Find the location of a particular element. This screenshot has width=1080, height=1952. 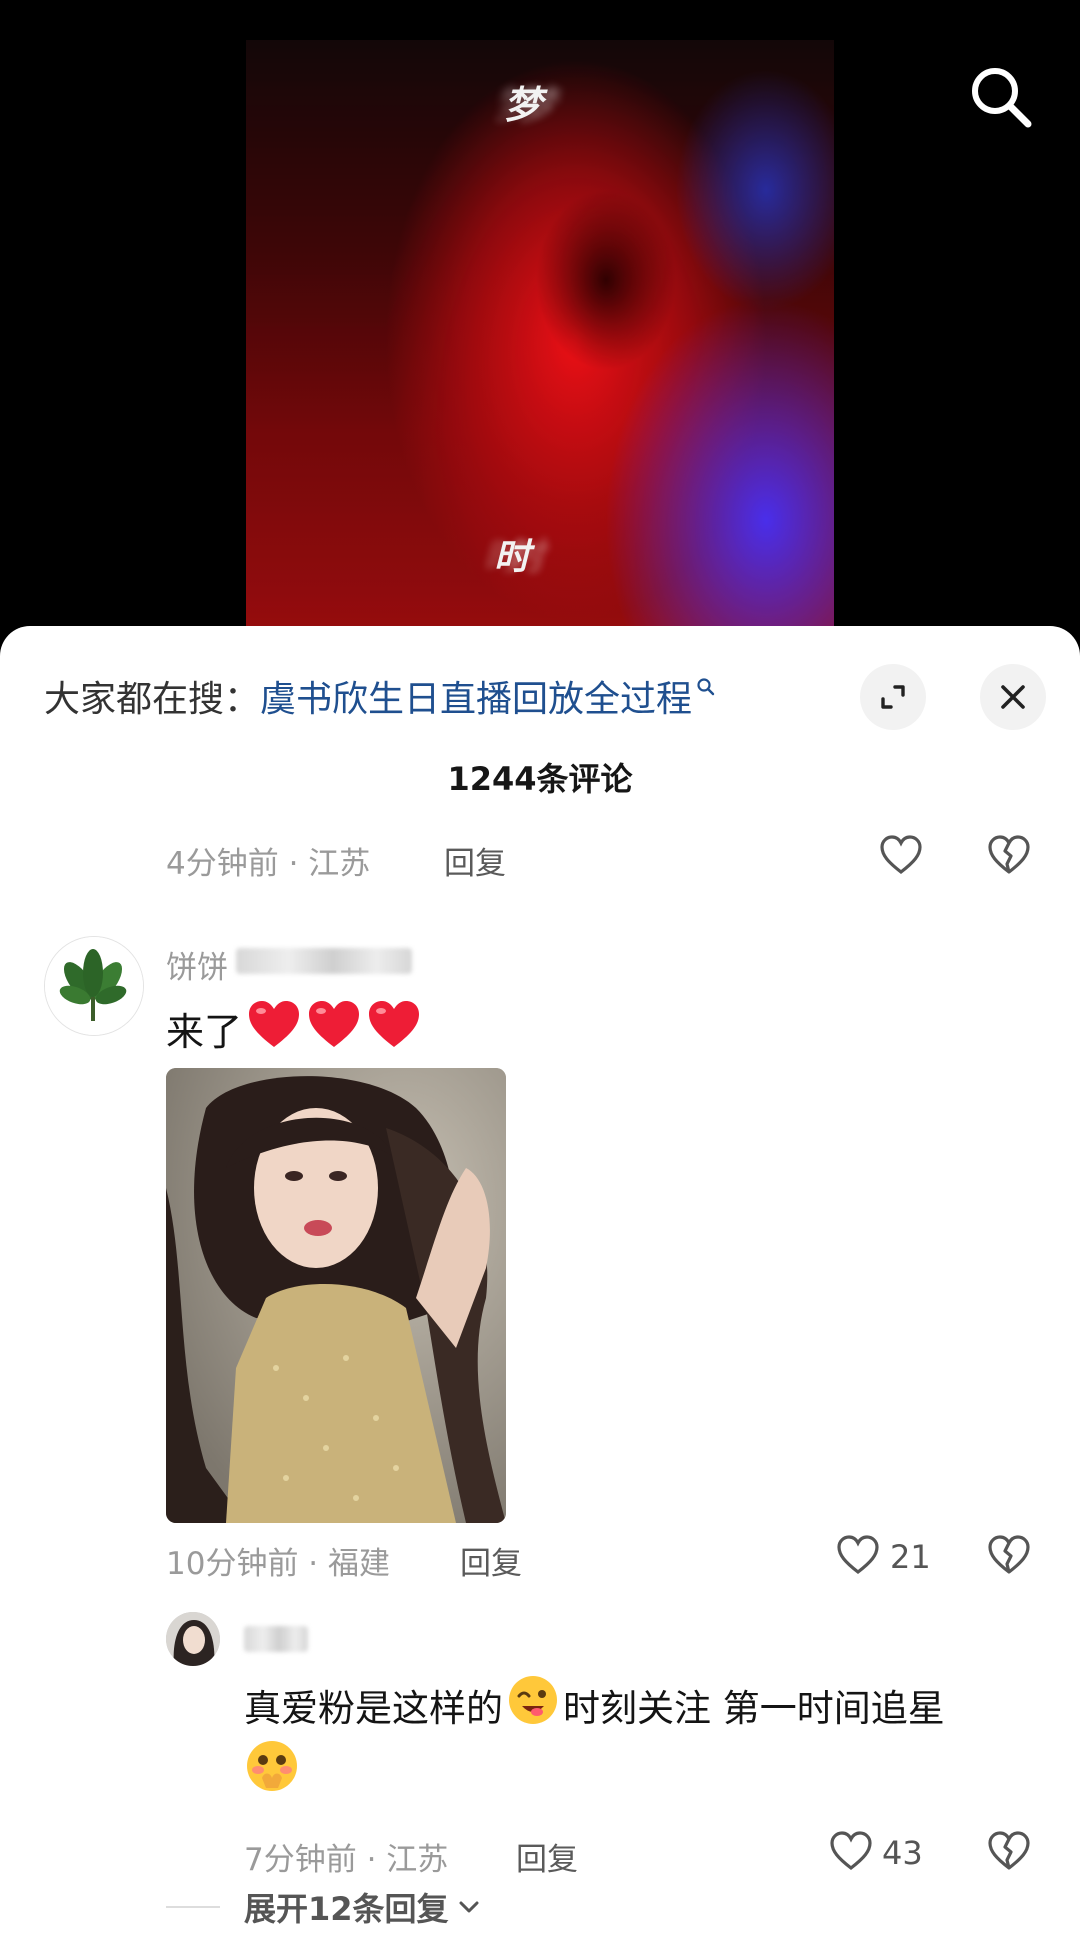

expand-replies-label: 展开12条回复 is located at coordinates (346, 1909).